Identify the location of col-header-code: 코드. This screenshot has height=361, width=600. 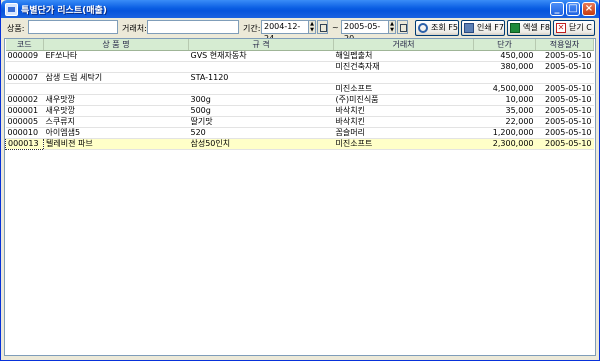
(24, 45).